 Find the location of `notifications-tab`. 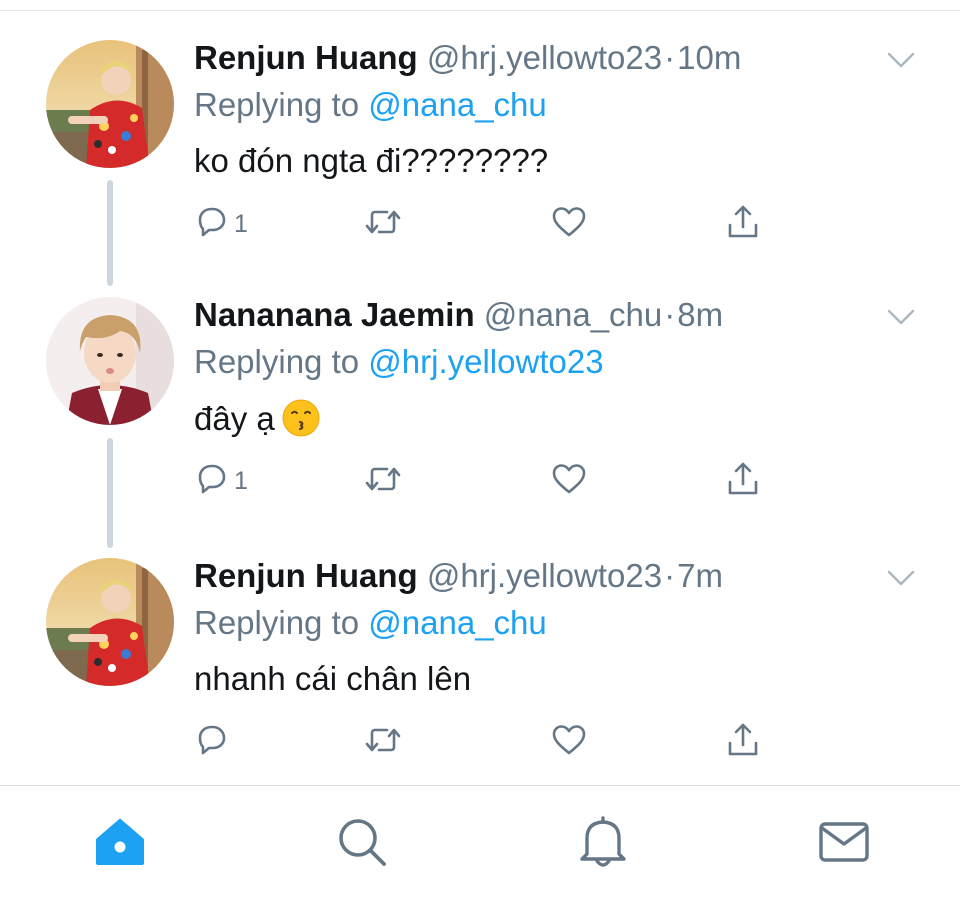

notifications-tab is located at coordinates (603, 844).